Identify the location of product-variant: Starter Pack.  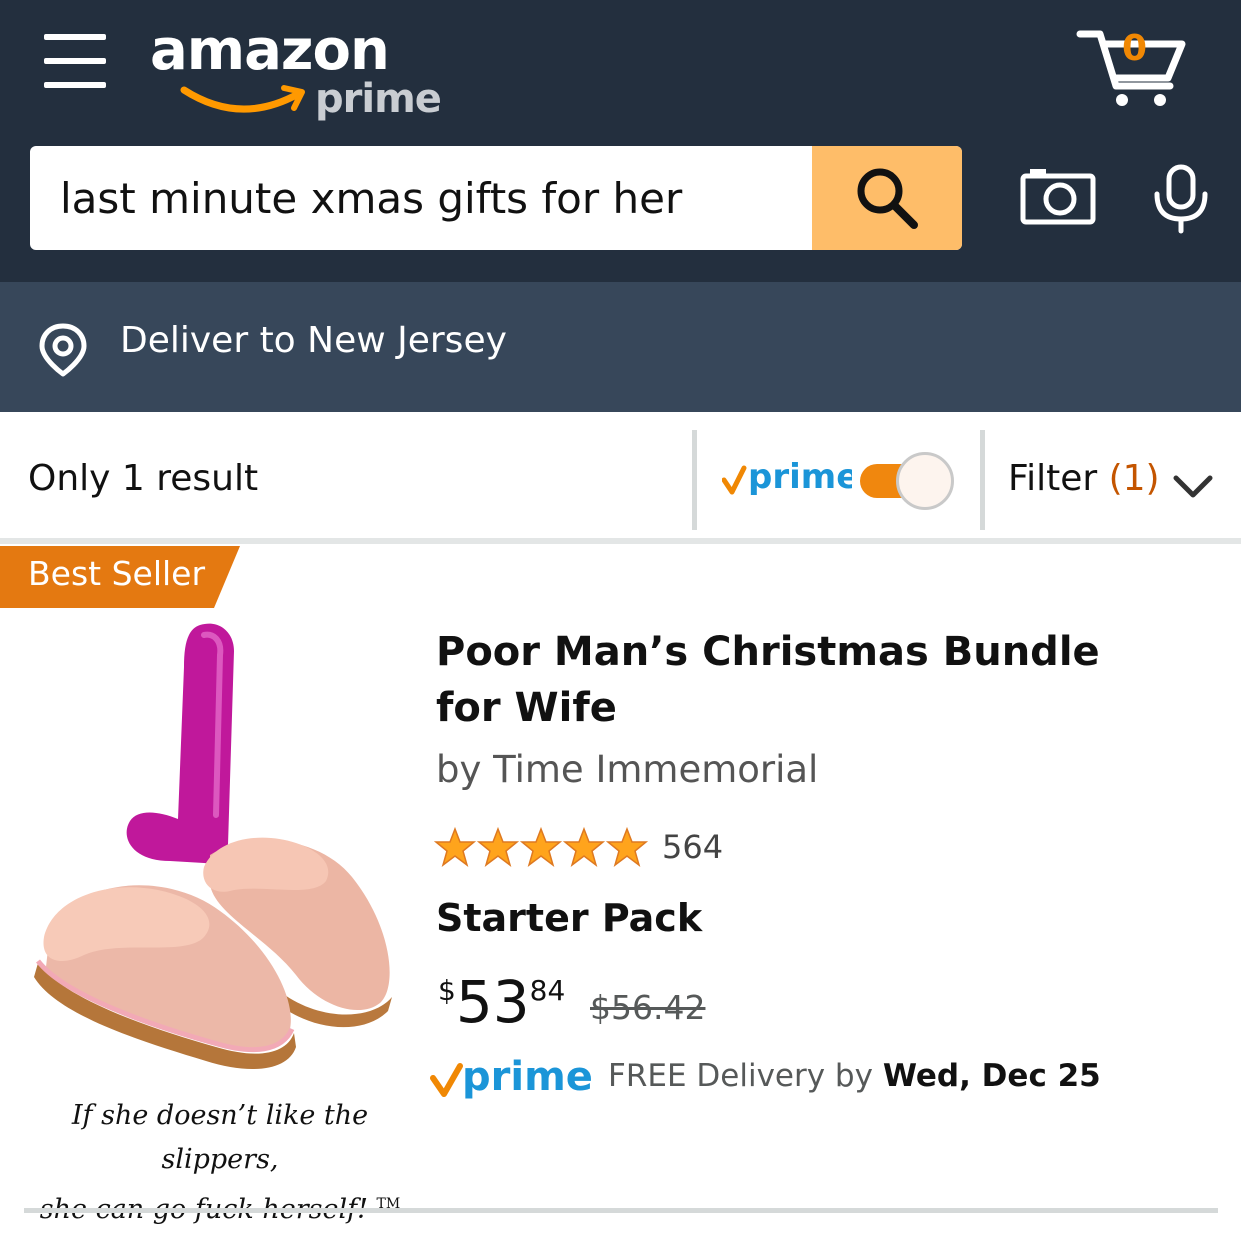
(569, 918).